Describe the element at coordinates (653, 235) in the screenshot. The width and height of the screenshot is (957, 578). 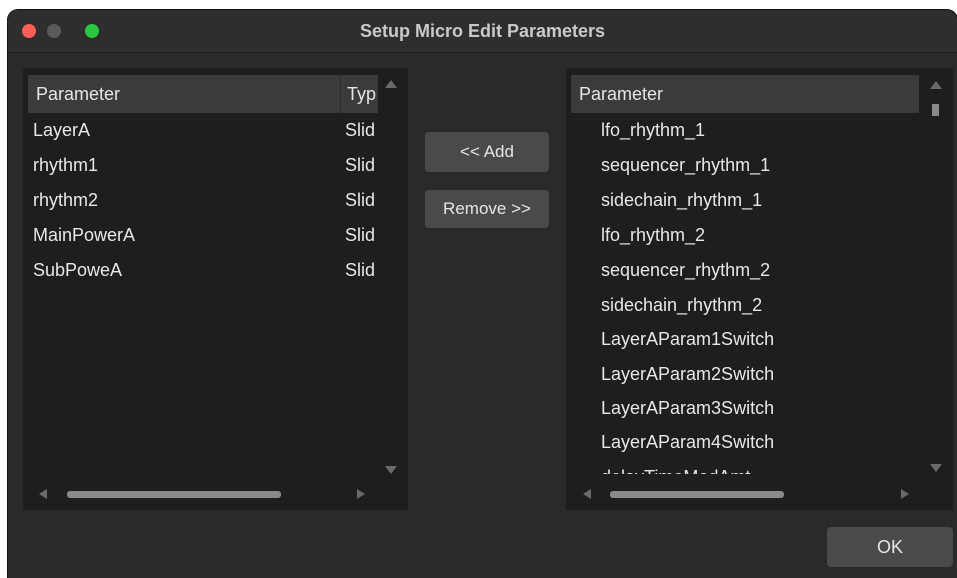
I see `list-item: lfo_rhythm_2` at that location.